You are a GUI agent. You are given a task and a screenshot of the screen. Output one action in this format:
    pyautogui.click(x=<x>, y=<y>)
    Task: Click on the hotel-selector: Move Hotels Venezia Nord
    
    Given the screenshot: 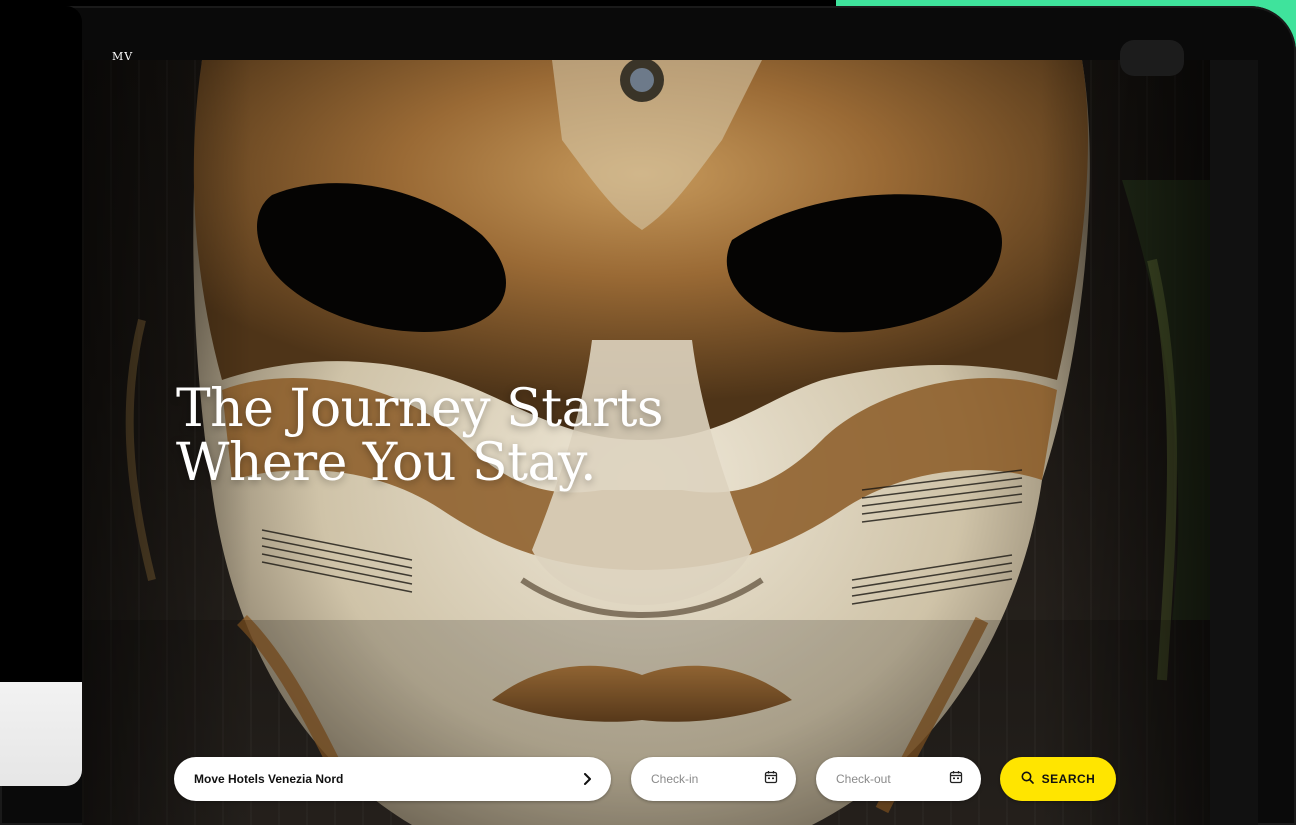 What is the action you would take?
    pyautogui.click(x=392, y=779)
    